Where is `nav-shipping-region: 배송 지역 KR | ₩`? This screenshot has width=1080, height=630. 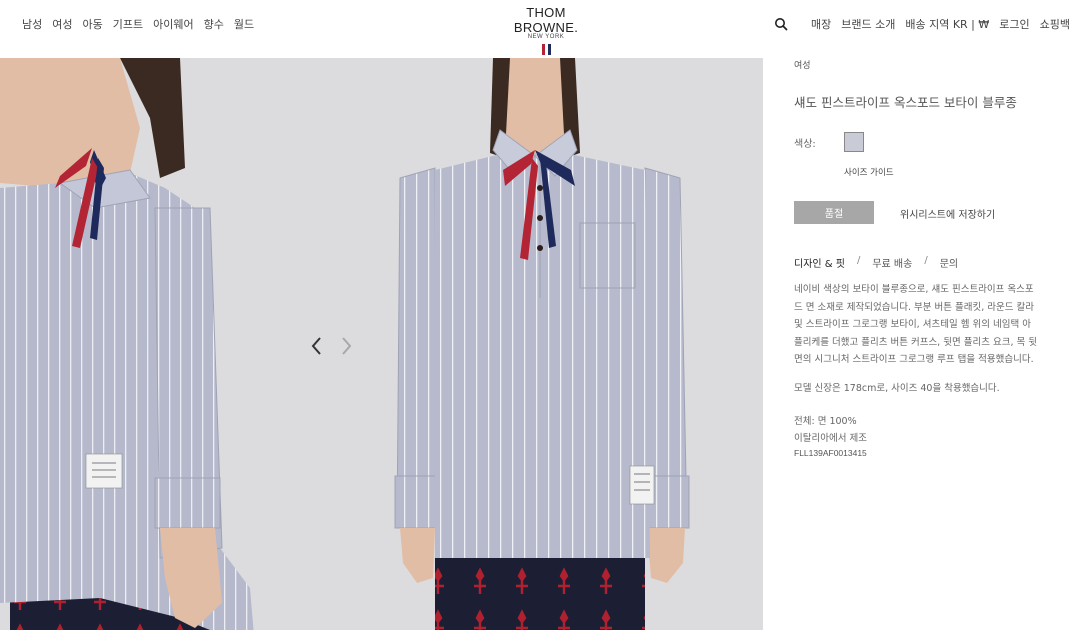
nav-shipping-region: 배송 지역 KR | ₩ is located at coordinates (947, 24).